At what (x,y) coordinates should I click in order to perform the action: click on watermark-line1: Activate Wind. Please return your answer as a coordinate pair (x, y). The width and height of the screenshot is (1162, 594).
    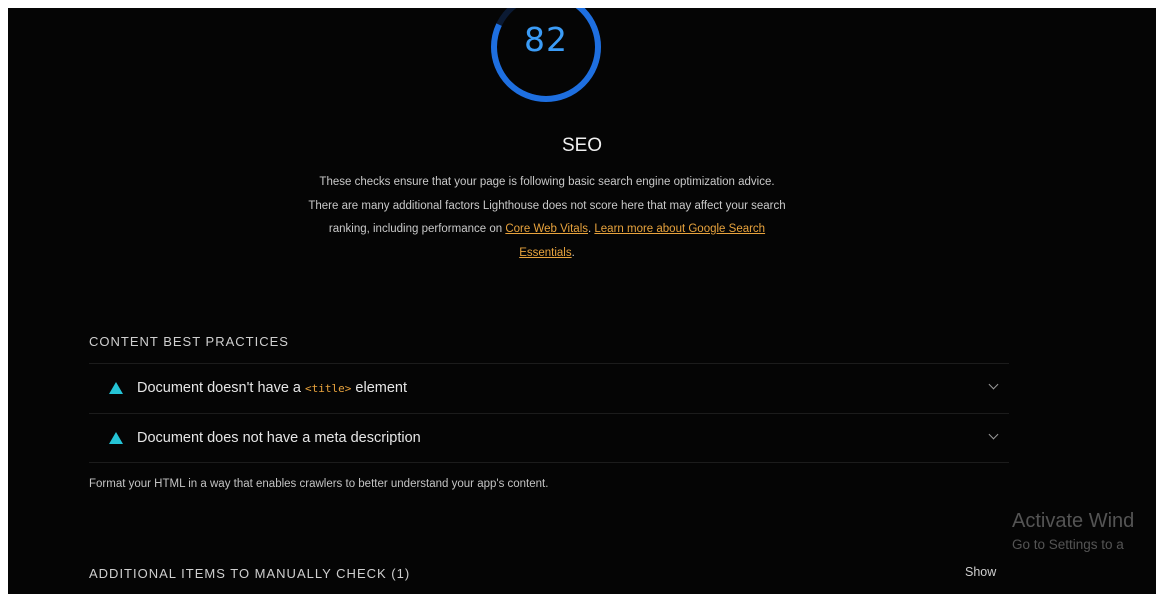
    Looking at the image, I should click on (1073, 521).